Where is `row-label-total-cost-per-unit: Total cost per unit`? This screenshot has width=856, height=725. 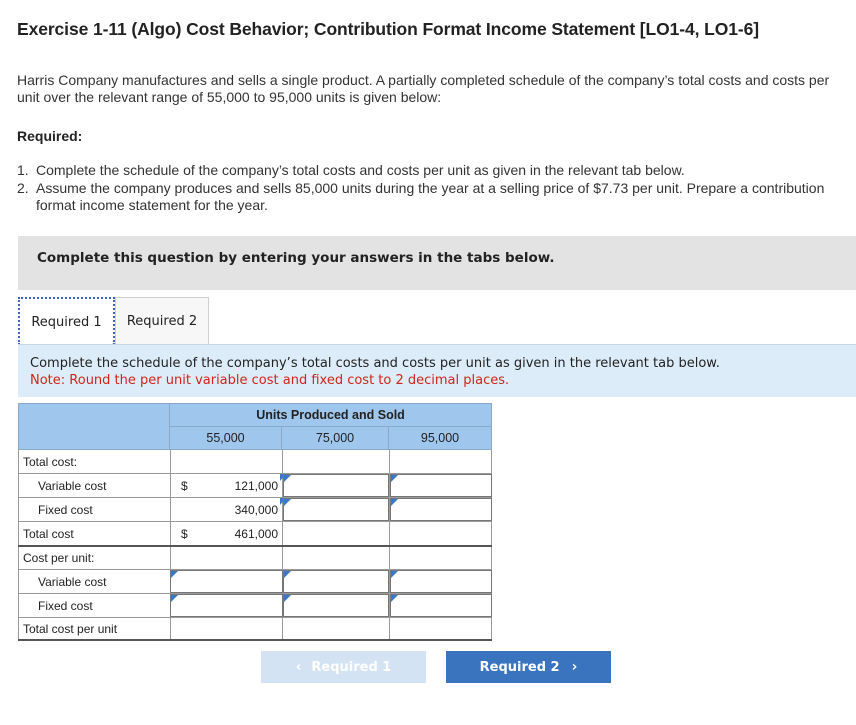
row-label-total-cost-per-unit: Total cost per unit is located at coordinates (70, 629).